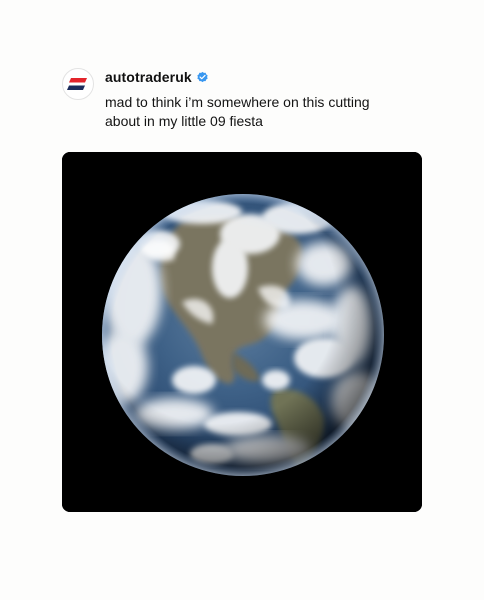 The image size is (484, 600). I want to click on verified-badge-icon, so click(202, 76).